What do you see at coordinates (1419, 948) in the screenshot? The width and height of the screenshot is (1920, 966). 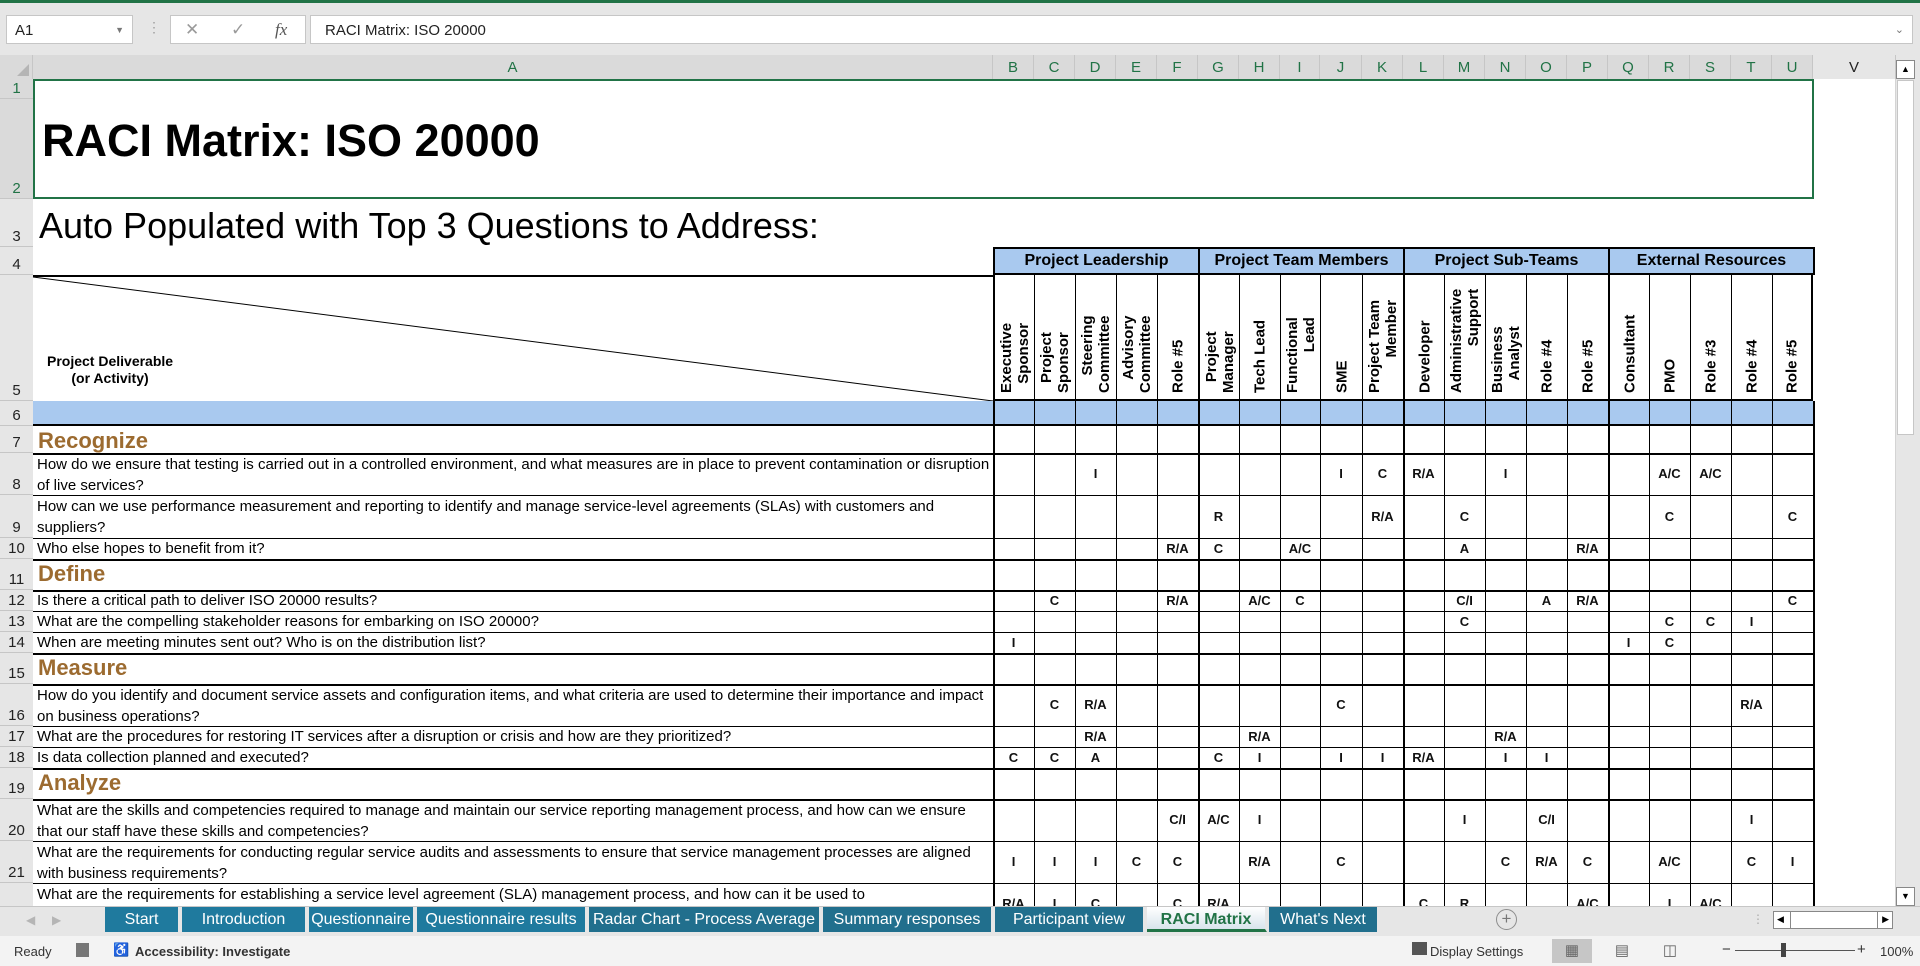 I see `display-settings-icon` at bounding box center [1419, 948].